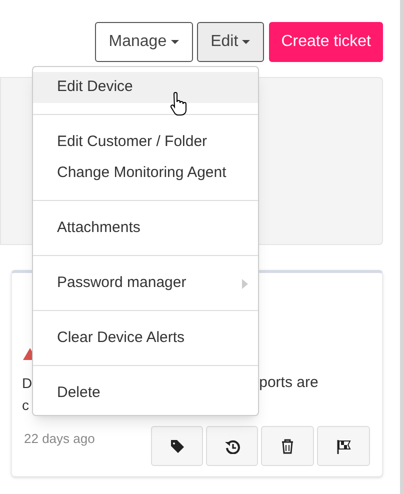 The height and width of the screenshot is (494, 404). I want to click on trash-icon, so click(288, 446).